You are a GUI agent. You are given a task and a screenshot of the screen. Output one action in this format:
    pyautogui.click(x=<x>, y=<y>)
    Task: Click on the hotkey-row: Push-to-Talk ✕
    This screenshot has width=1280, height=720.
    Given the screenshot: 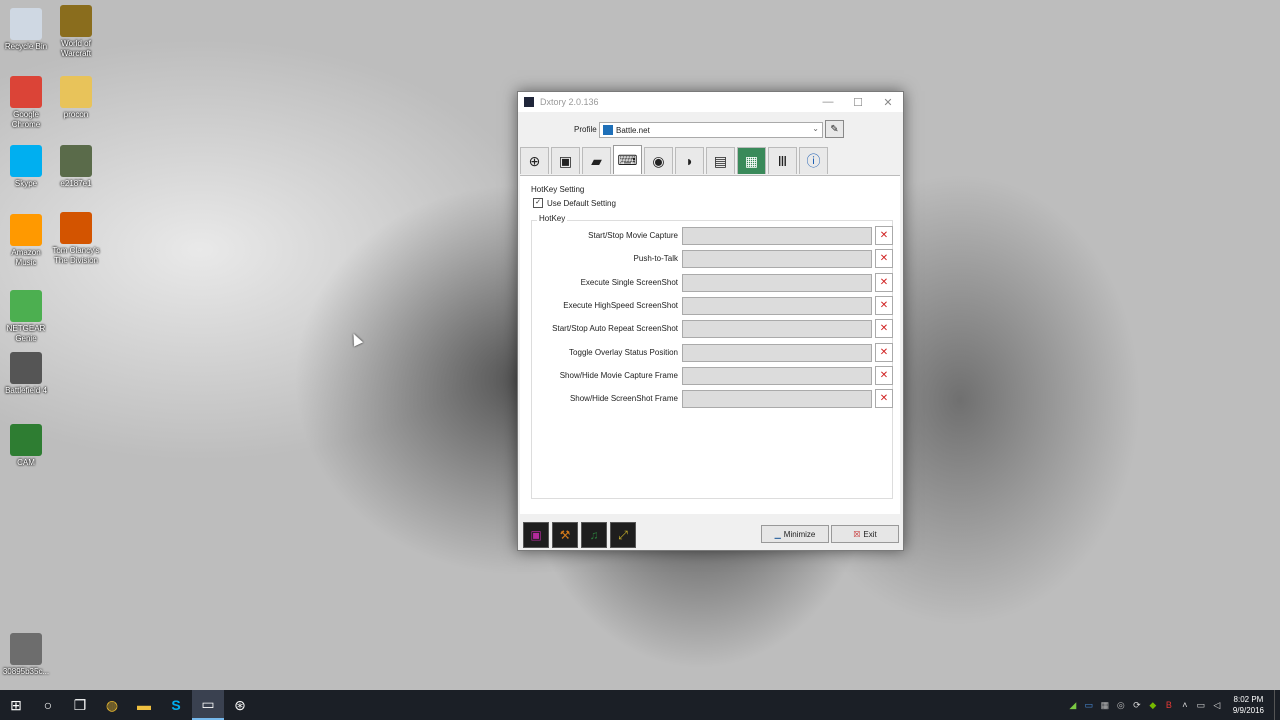 What is the action you would take?
    pyautogui.click(x=712, y=259)
    